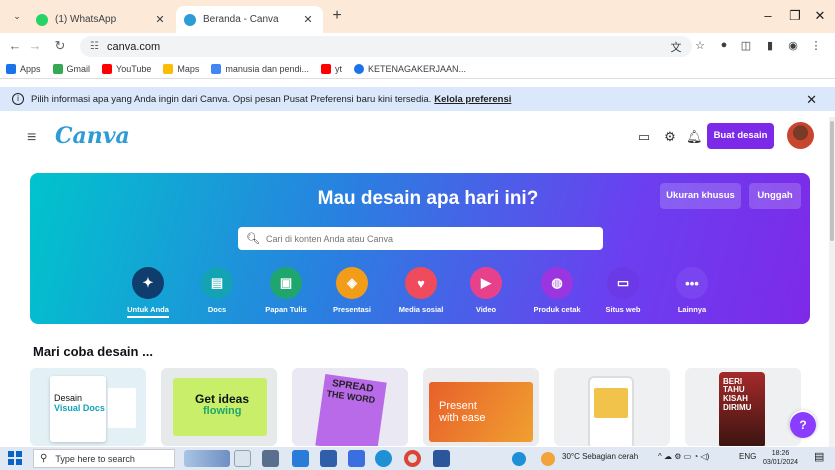 This screenshot has width=835, height=470. Describe the element at coordinates (15, 45) in the screenshot. I see `back-icon: ←` at that location.